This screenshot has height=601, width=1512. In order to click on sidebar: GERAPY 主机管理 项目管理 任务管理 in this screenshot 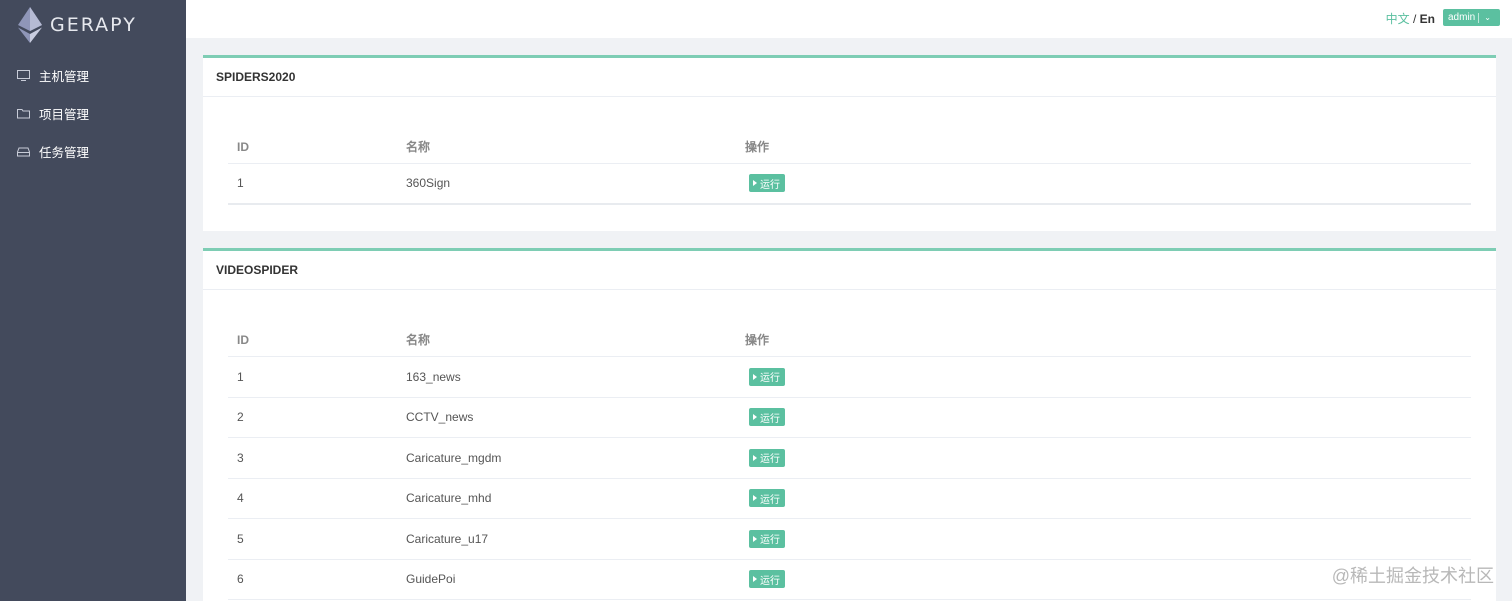, I will do `click(93, 300)`.